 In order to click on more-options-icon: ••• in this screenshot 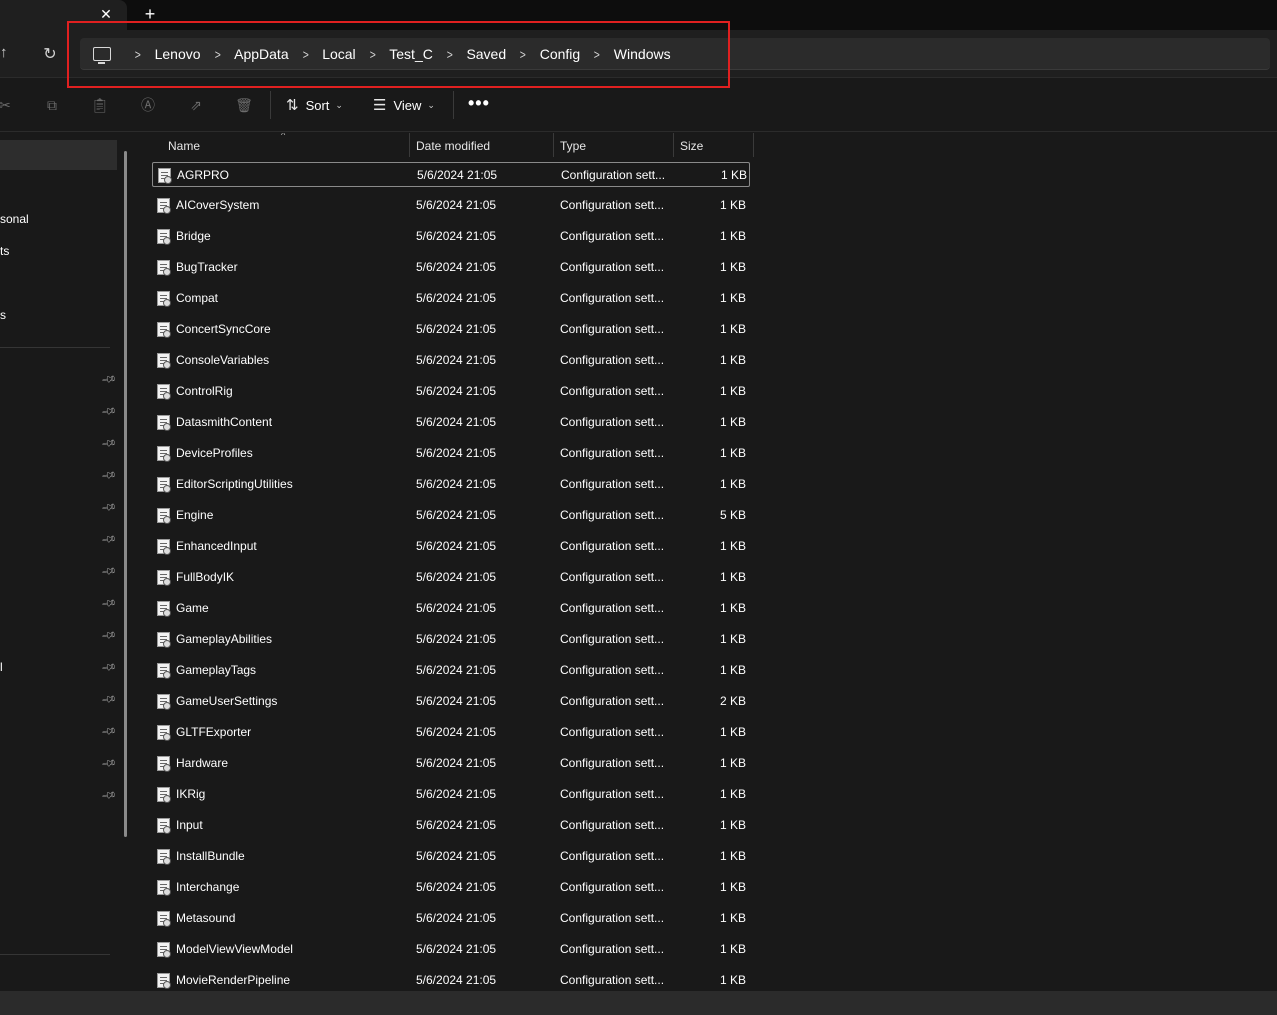, I will do `click(478, 104)`.